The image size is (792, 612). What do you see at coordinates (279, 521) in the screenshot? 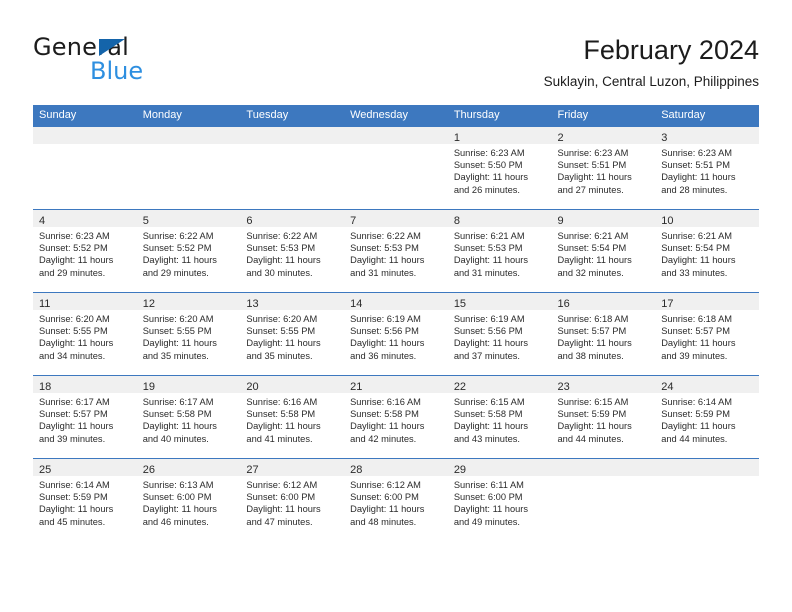
I see `daylight-text-line2: and 47 minutes.` at bounding box center [279, 521].